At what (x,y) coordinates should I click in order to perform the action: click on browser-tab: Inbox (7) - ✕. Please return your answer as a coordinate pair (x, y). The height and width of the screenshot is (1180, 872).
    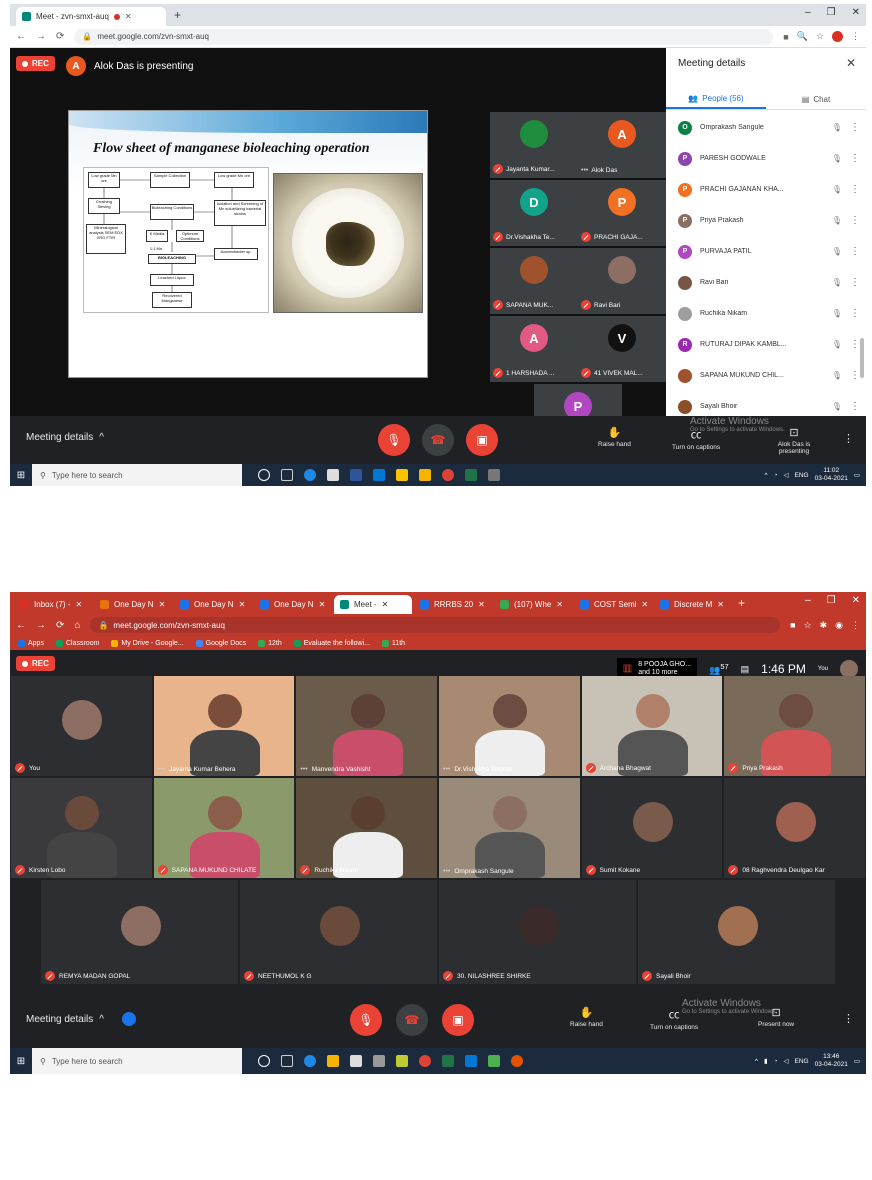
    Looking at the image, I should click on (53, 604).